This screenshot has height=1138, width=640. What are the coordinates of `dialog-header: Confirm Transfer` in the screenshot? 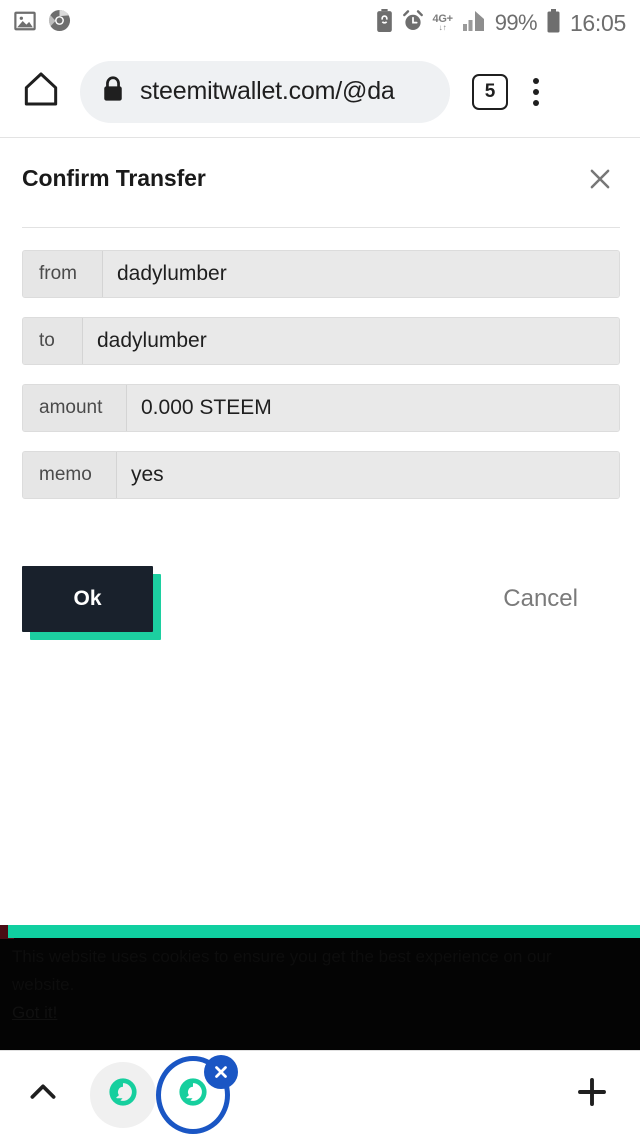 It's located at (320, 170).